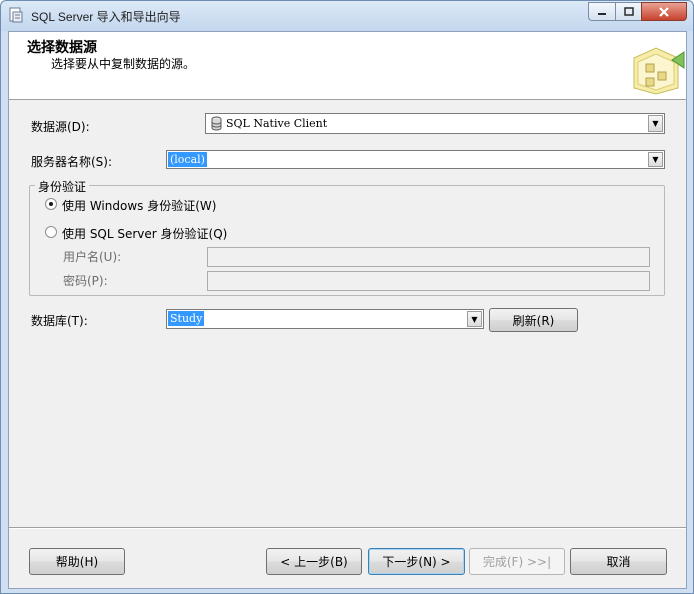 This screenshot has height=594, width=694. What do you see at coordinates (60, 127) in the screenshot?
I see `datasource-label: 数据源(D):` at bounding box center [60, 127].